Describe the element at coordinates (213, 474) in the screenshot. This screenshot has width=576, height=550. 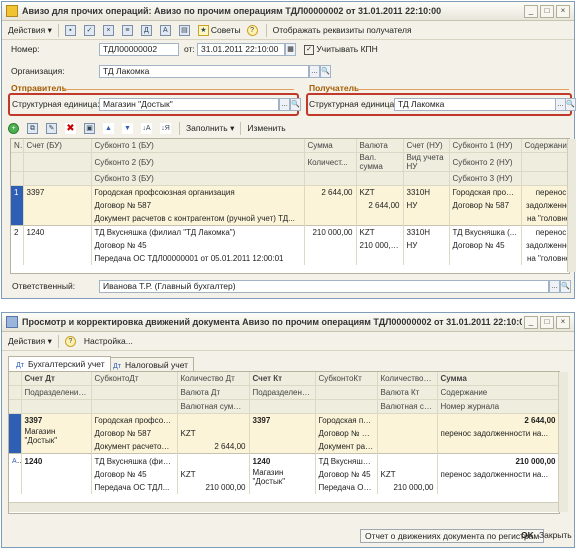
I see `cell-cur-dt: KZT` at that location.